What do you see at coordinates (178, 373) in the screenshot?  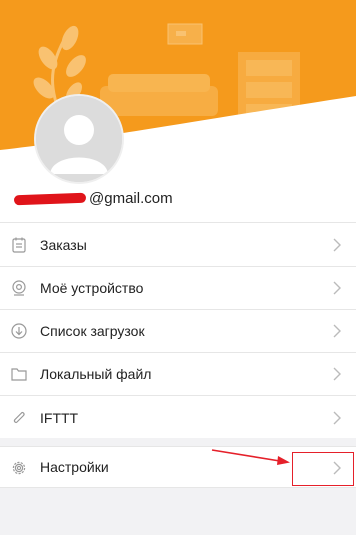 I see `menu-item-local-file: Локальный файл` at bounding box center [178, 373].